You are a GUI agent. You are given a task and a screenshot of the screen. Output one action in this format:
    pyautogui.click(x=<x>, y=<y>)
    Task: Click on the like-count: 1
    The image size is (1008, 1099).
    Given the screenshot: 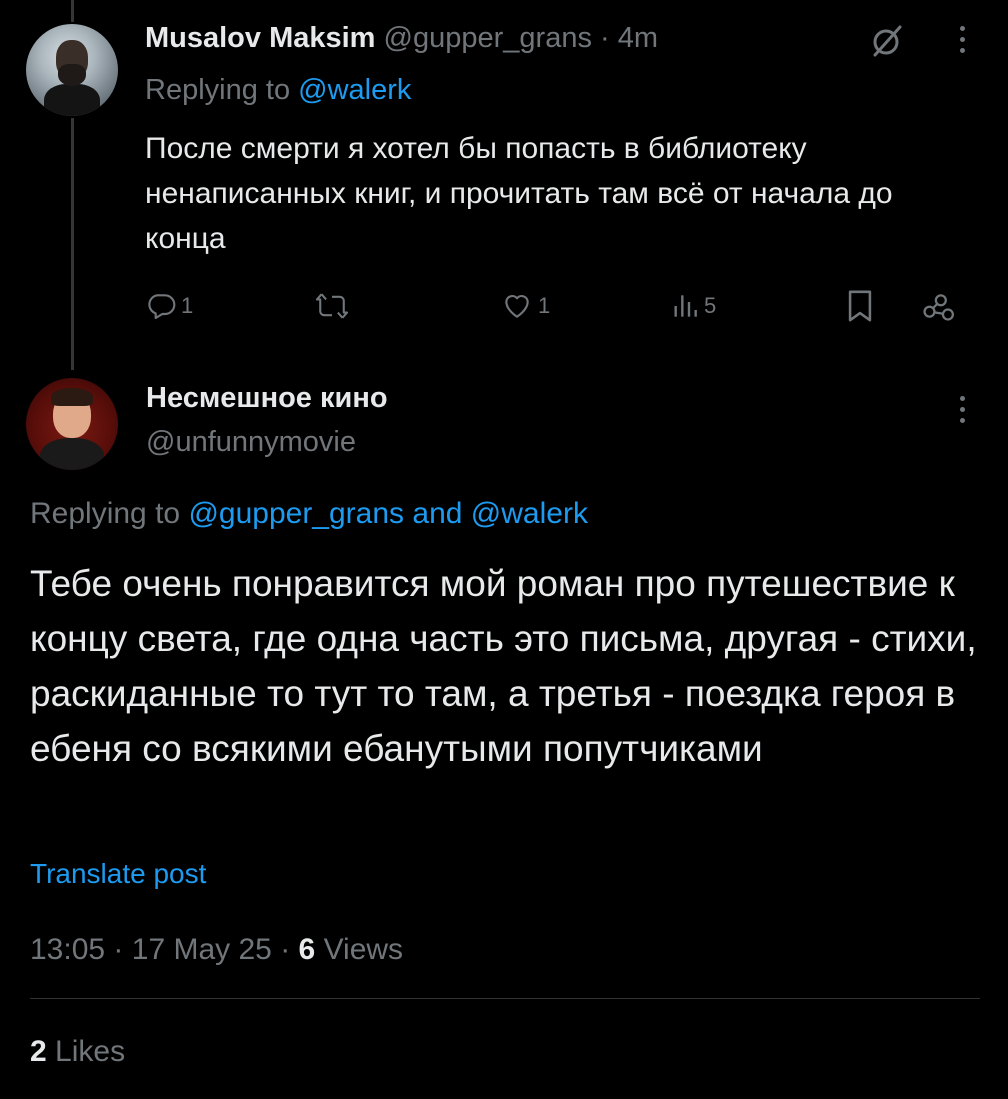 What is the action you would take?
    pyautogui.click(x=544, y=305)
    